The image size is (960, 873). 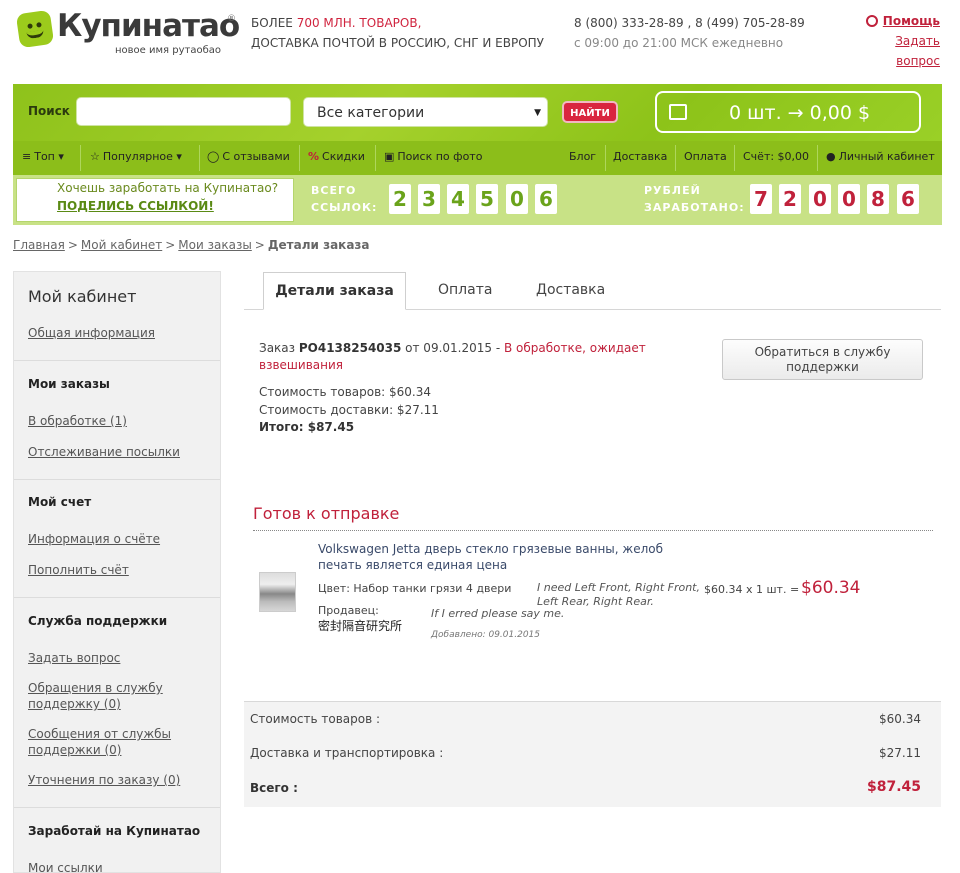 What do you see at coordinates (65, 866) in the screenshot?
I see `sidebar-item-my-links: Мои ссылки` at bounding box center [65, 866].